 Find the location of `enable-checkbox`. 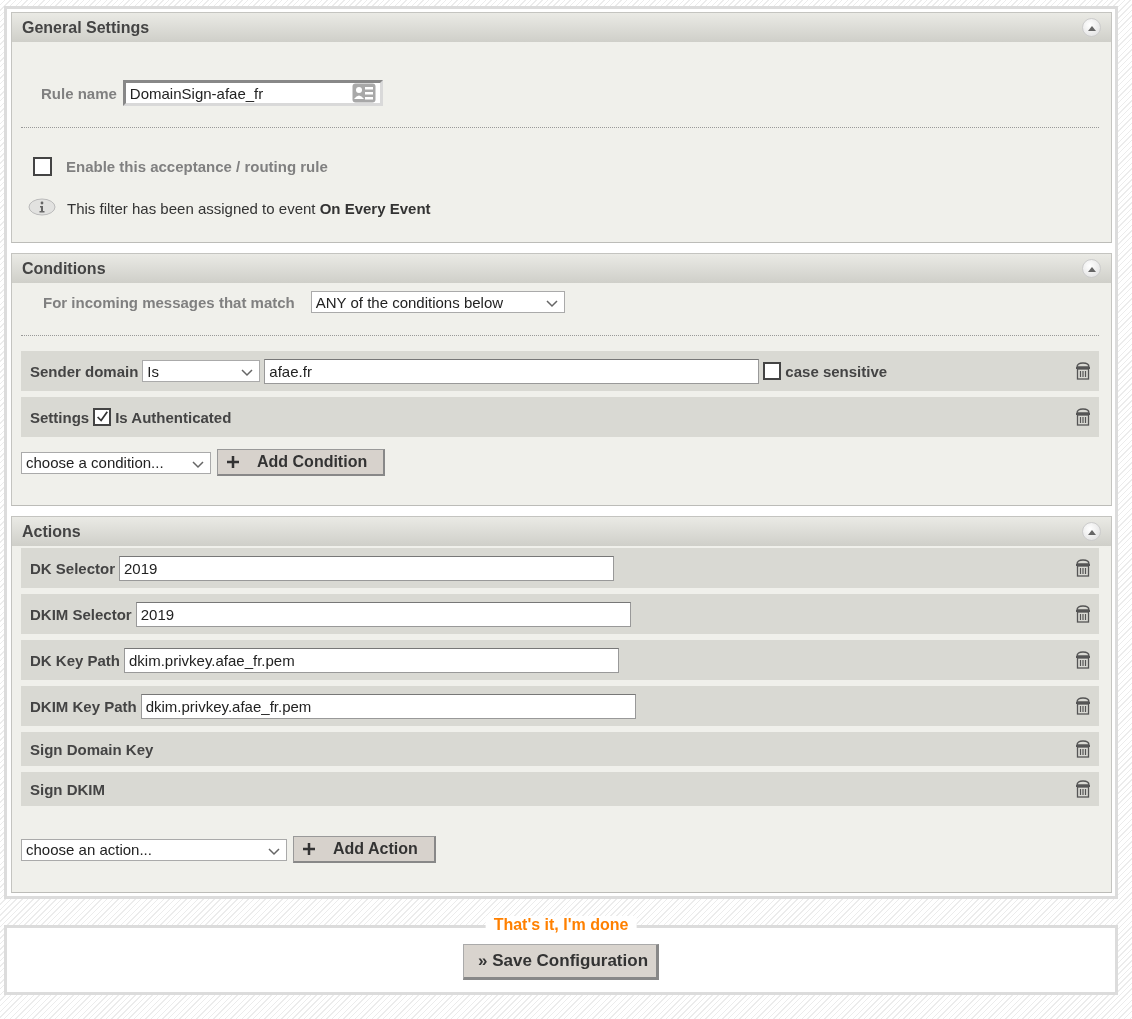

enable-checkbox is located at coordinates (42, 166).